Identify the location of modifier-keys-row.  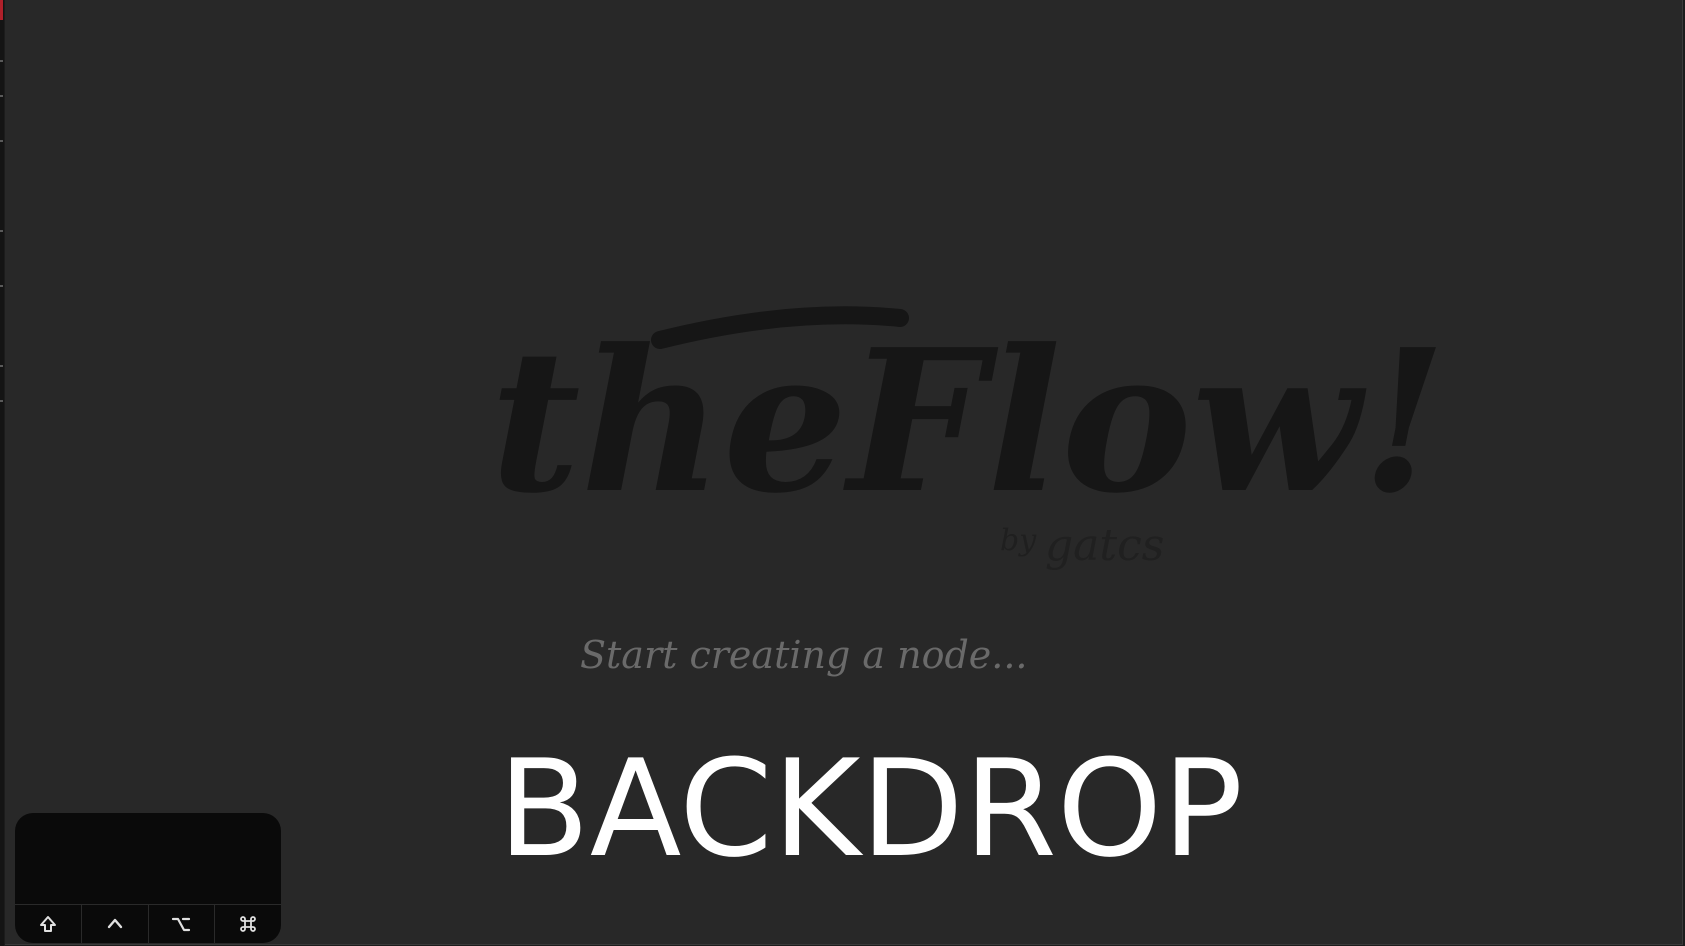
(148, 923).